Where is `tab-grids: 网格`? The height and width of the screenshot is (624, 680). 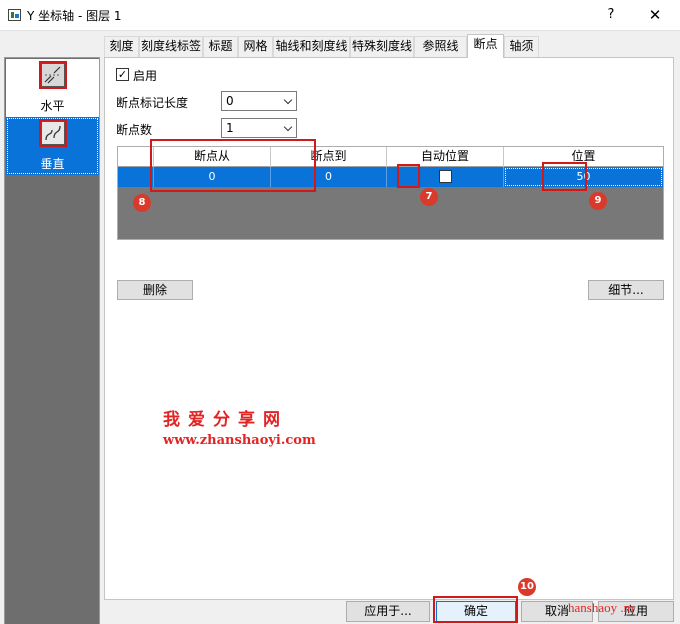 tab-grids: 网格 is located at coordinates (255, 46).